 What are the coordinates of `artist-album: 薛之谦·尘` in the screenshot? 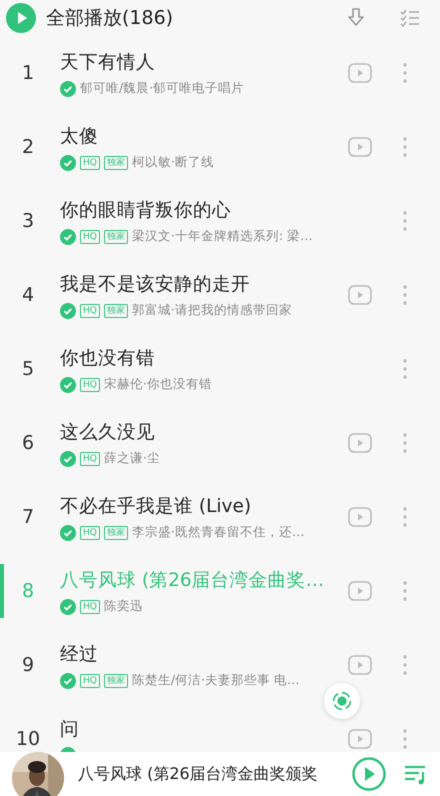 It's located at (132, 458).